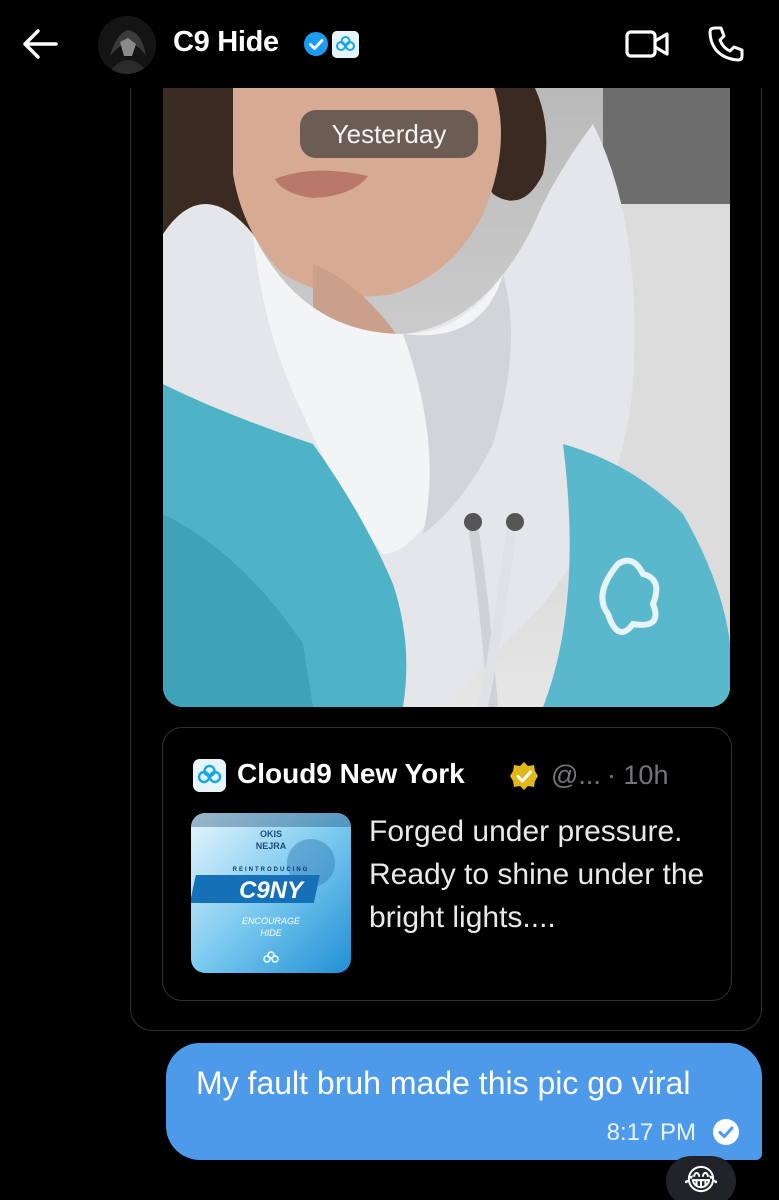 This screenshot has width=779, height=1200. What do you see at coordinates (726, 1132) in the screenshot?
I see `read-receipt-icon` at bounding box center [726, 1132].